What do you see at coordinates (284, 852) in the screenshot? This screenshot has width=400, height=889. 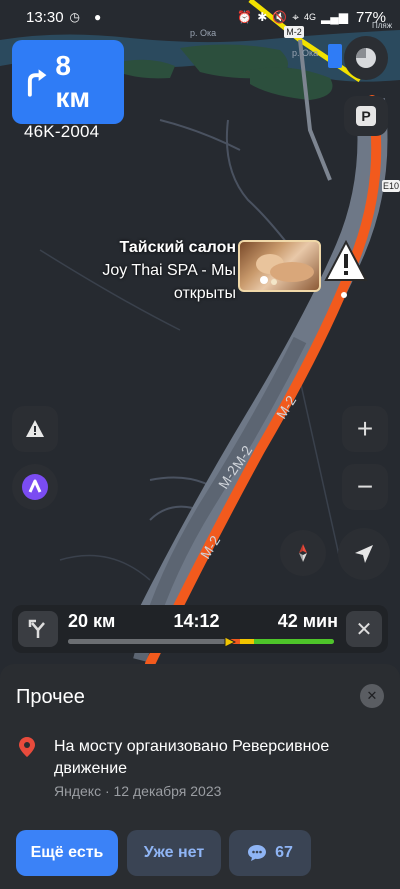 I see `comments-count: 67` at bounding box center [284, 852].